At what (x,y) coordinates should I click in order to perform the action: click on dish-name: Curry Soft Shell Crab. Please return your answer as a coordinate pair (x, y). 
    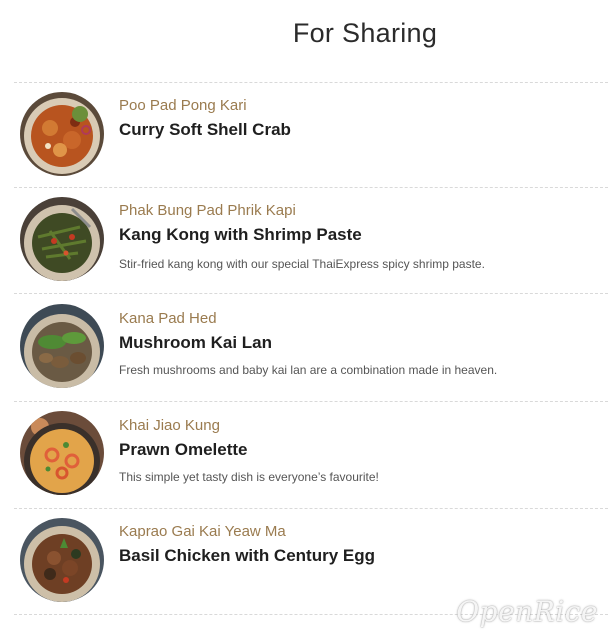
    Looking at the image, I should click on (205, 129).